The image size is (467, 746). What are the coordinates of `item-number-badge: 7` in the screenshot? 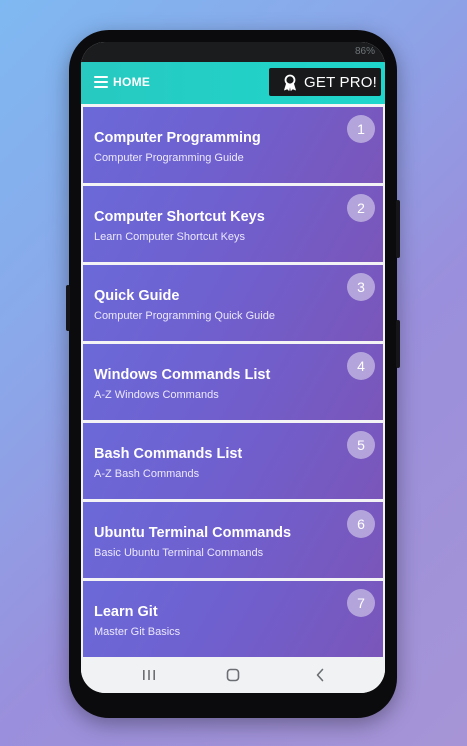 It's located at (361, 603).